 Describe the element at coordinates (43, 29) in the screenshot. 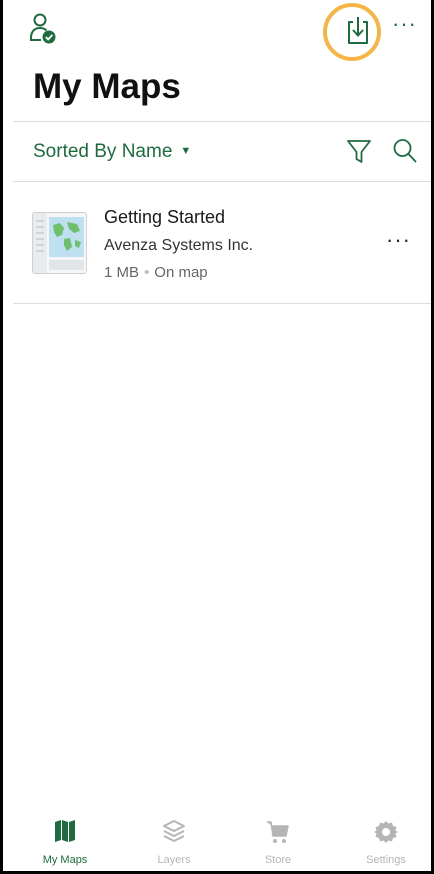

I see `account-verified-icon` at that location.